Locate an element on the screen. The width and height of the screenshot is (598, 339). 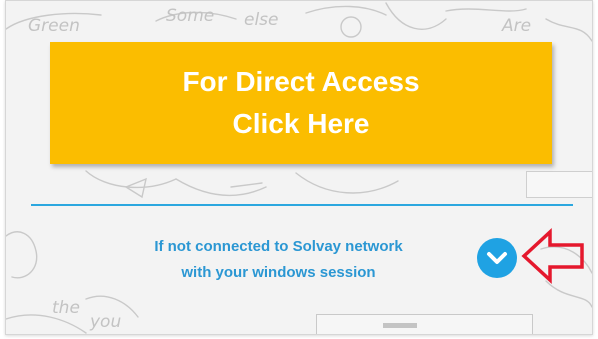
direct-access-line1: For Direct Access is located at coordinates (301, 81).